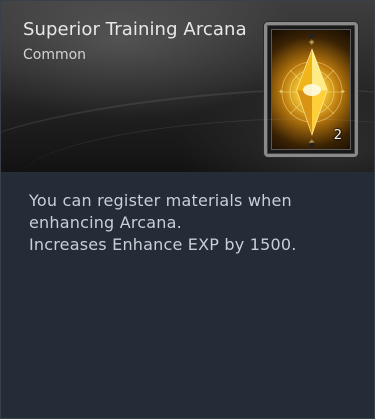 The image size is (375, 419). What do you see at coordinates (135, 29) in the screenshot?
I see `item-name: Superior Training Arcana` at bounding box center [135, 29].